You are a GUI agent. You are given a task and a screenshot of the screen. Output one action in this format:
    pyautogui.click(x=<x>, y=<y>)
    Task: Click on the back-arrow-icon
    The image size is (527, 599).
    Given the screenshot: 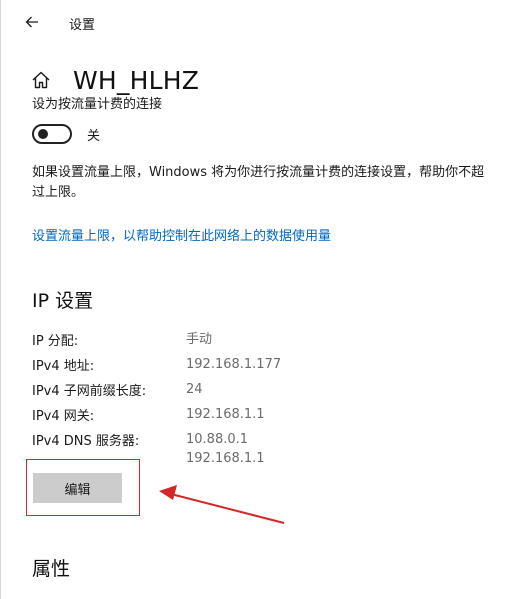 What is the action you would take?
    pyautogui.click(x=31, y=22)
    